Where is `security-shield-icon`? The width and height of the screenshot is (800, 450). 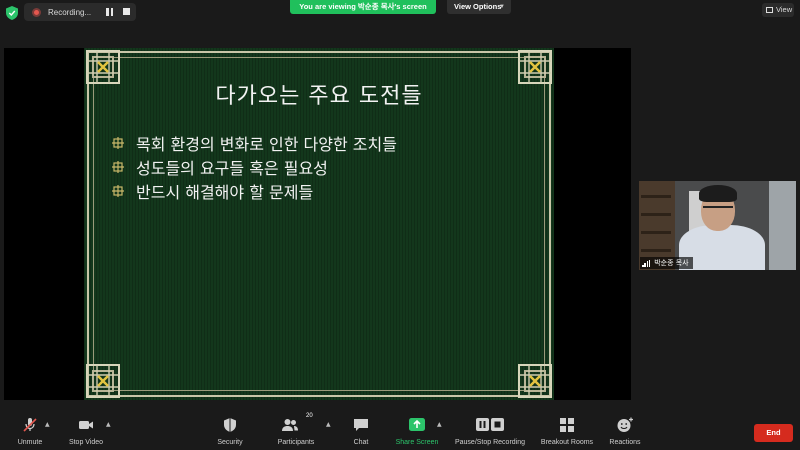 security-shield-icon is located at coordinates (230, 425).